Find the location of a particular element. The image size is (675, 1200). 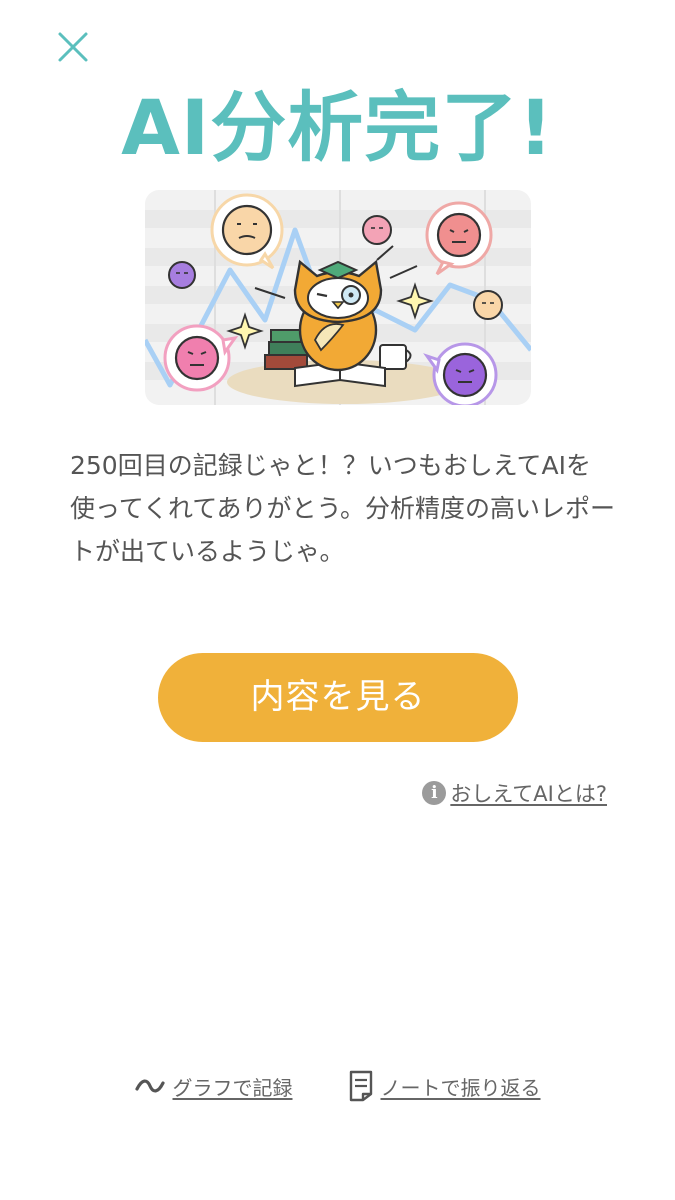

page-title: AI分析完了! is located at coordinates (337, 127).